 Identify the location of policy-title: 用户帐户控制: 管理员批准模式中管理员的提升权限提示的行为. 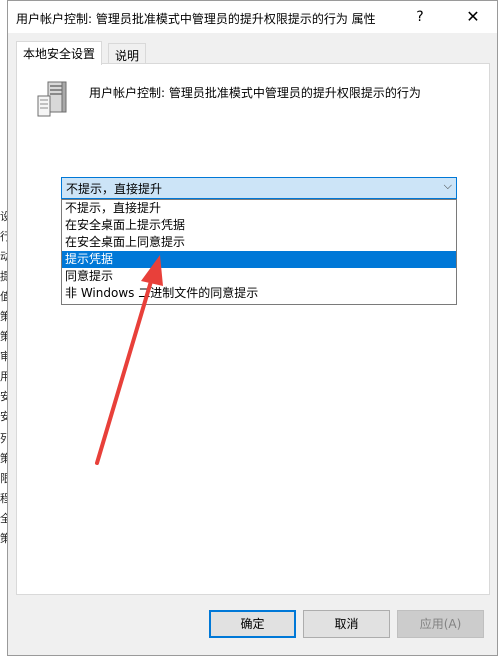
(255, 93).